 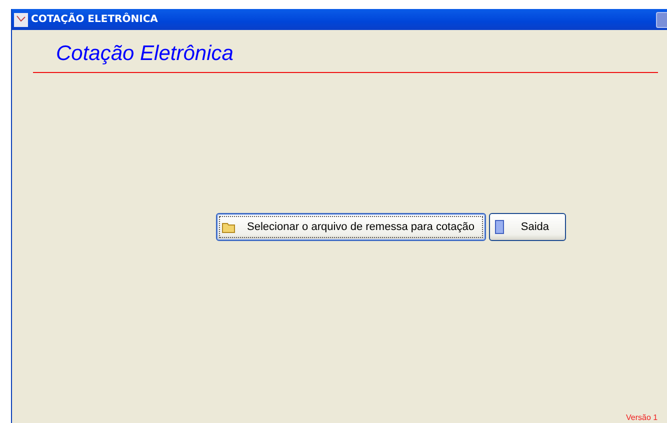 I want to click on folder-icon, so click(x=229, y=227).